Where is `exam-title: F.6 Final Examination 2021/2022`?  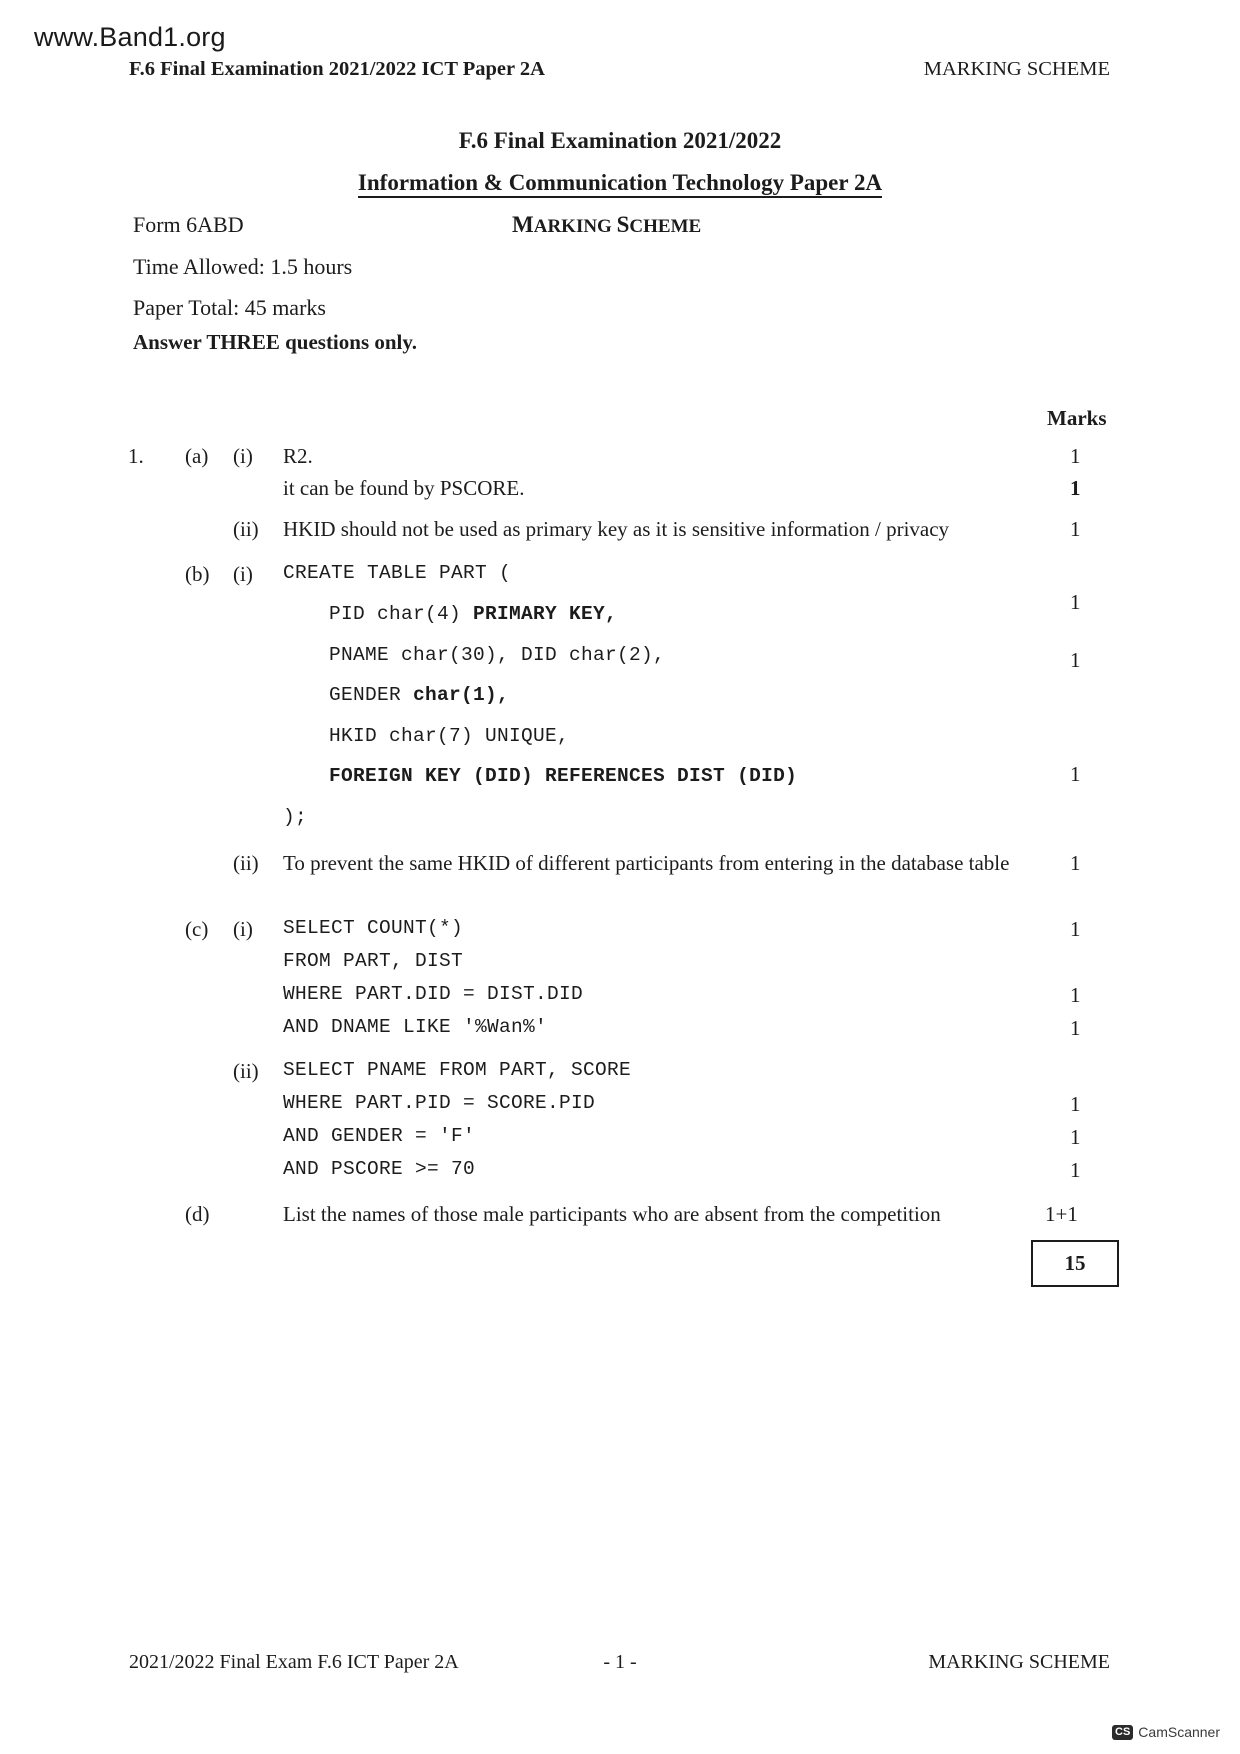 exam-title: F.6 Final Examination 2021/2022 is located at coordinates (620, 140).